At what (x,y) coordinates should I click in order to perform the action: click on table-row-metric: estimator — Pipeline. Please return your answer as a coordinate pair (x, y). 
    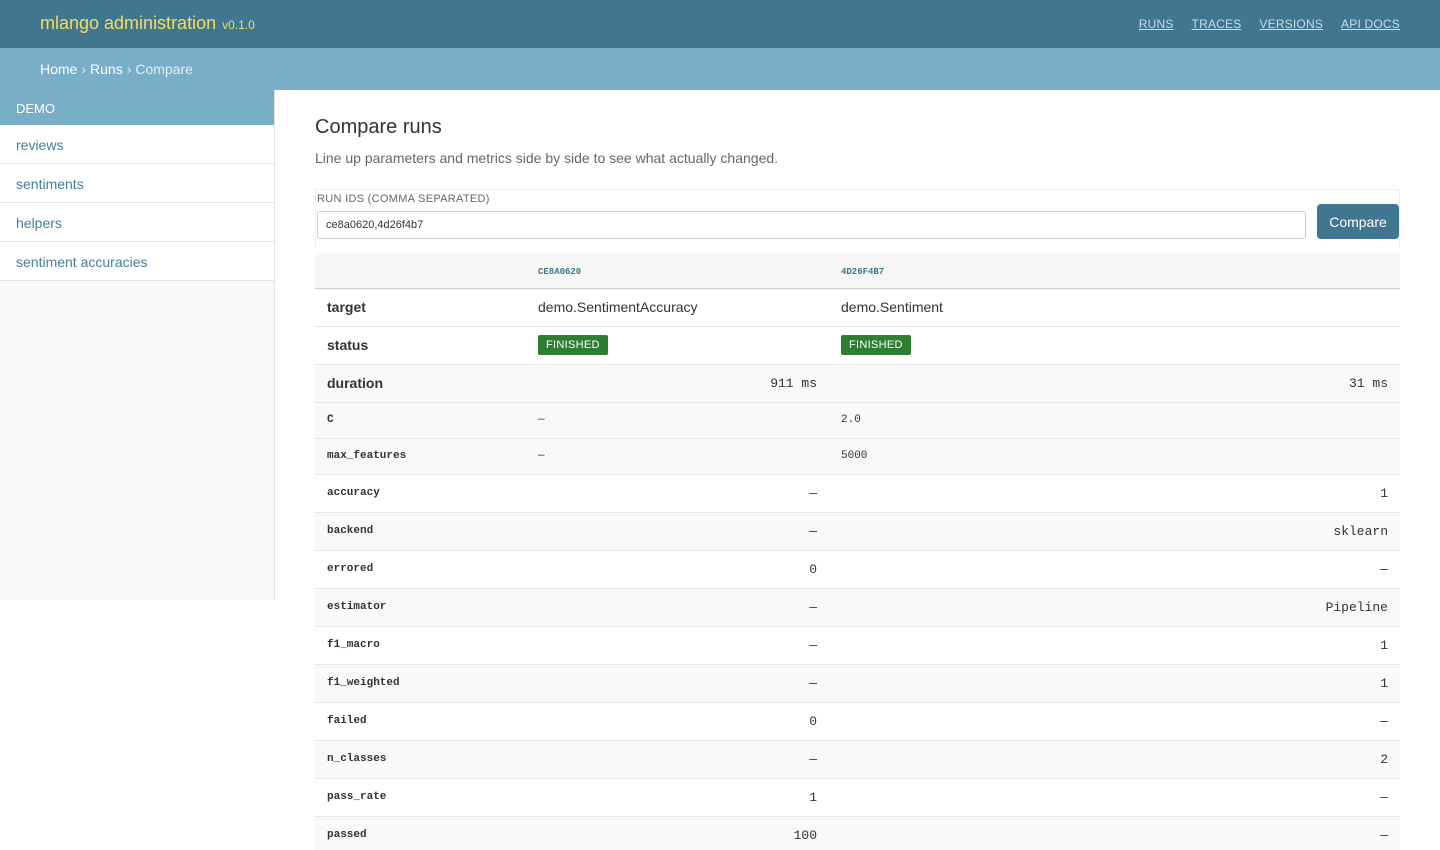
    Looking at the image, I should click on (857, 607).